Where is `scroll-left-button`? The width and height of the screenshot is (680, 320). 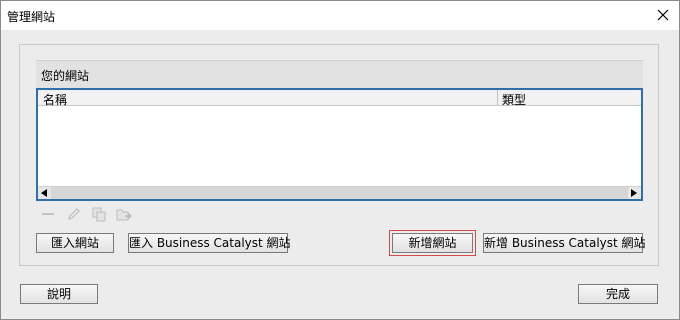 scroll-left-button is located at coordinates (44, 193).